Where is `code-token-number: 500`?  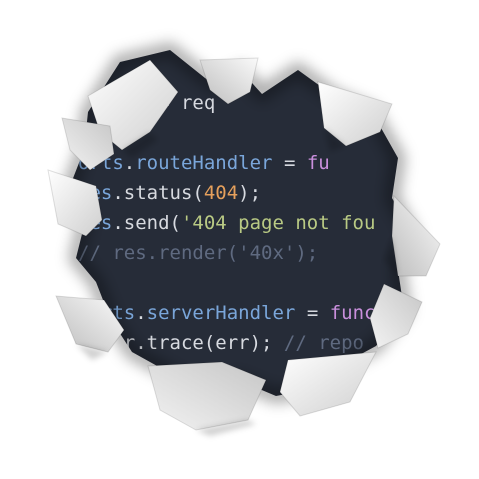 code-token-number: 500 is located at coordinates (198, 373).